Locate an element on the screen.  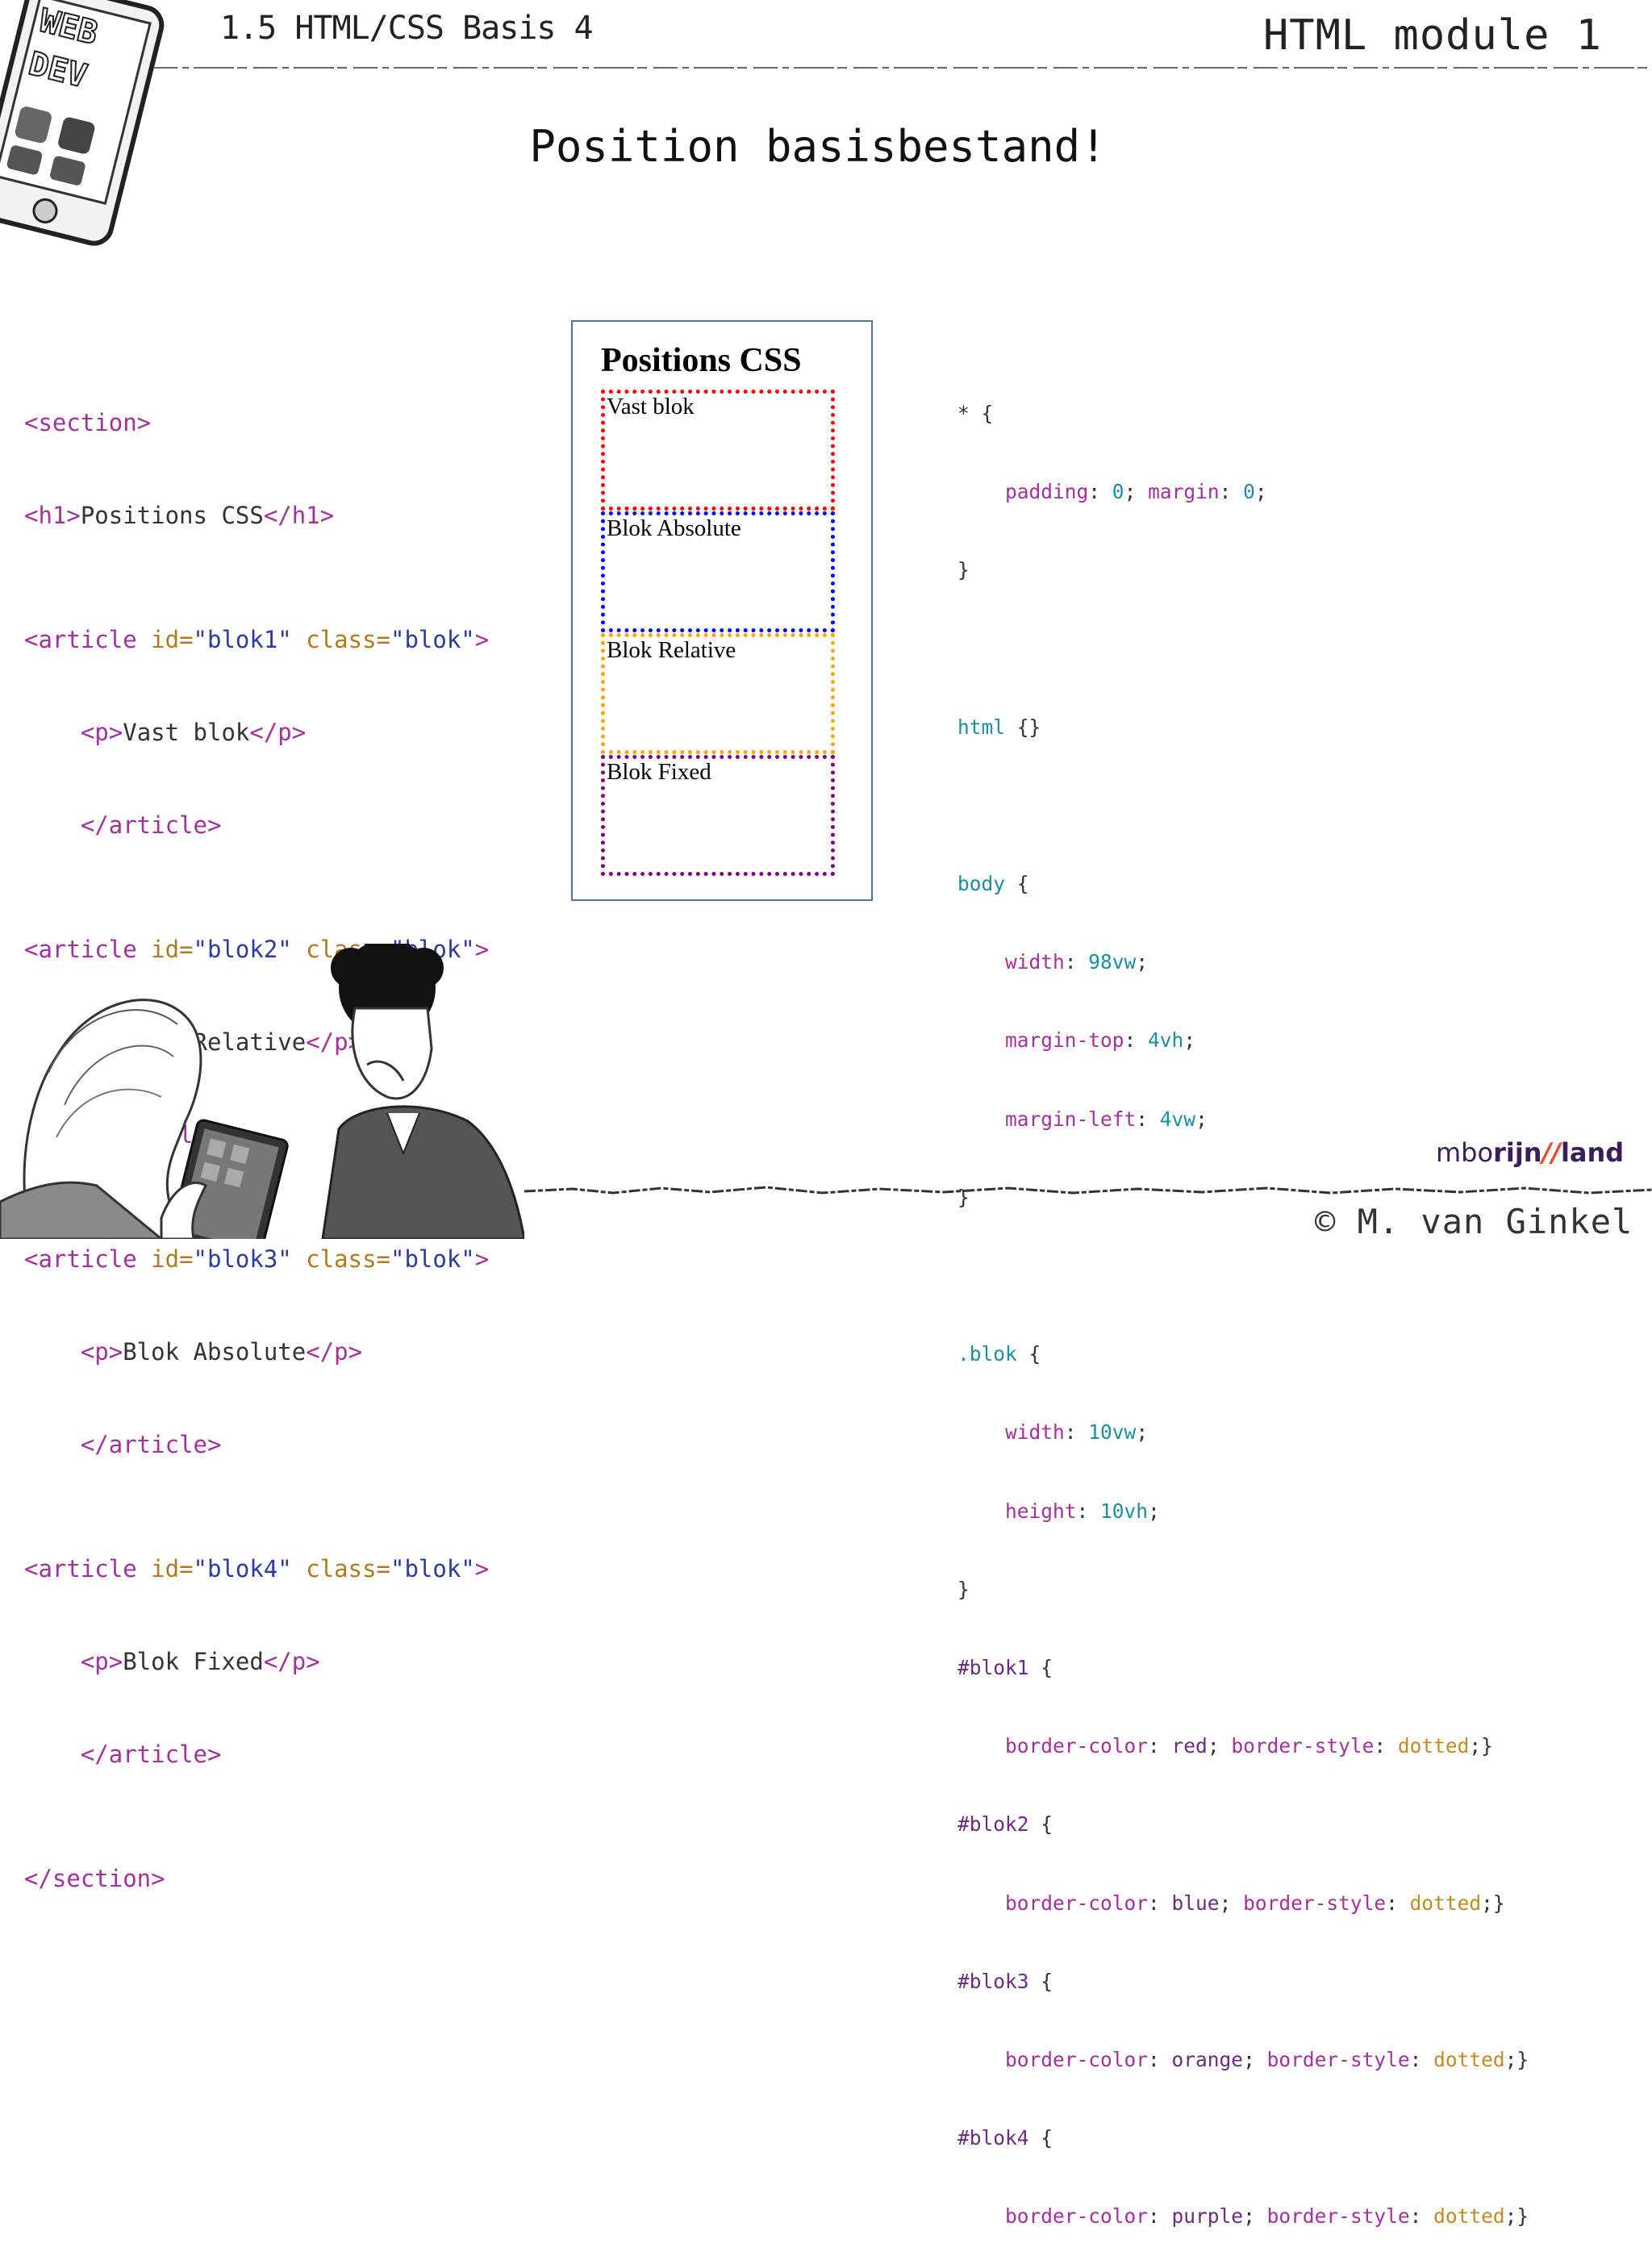
preview-blok-label: Blok Absolute is located at coordinates (674, 528).